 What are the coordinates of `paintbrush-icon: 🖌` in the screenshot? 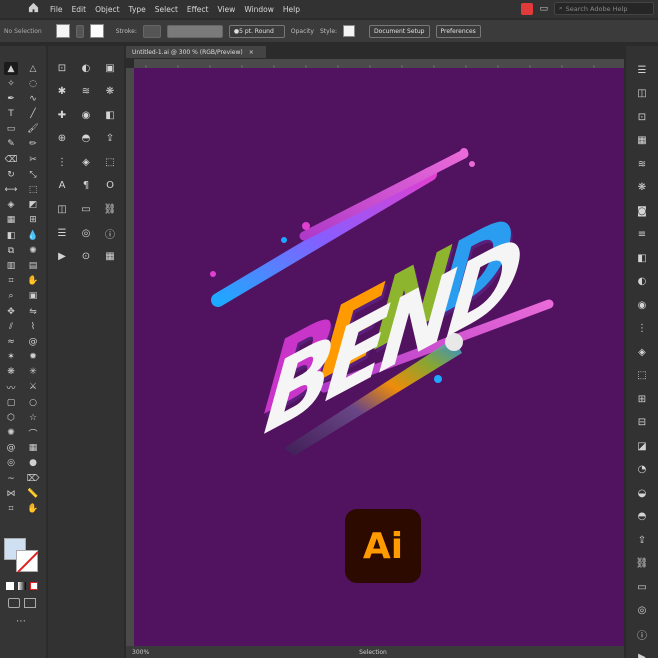 It's located at (33, 129).